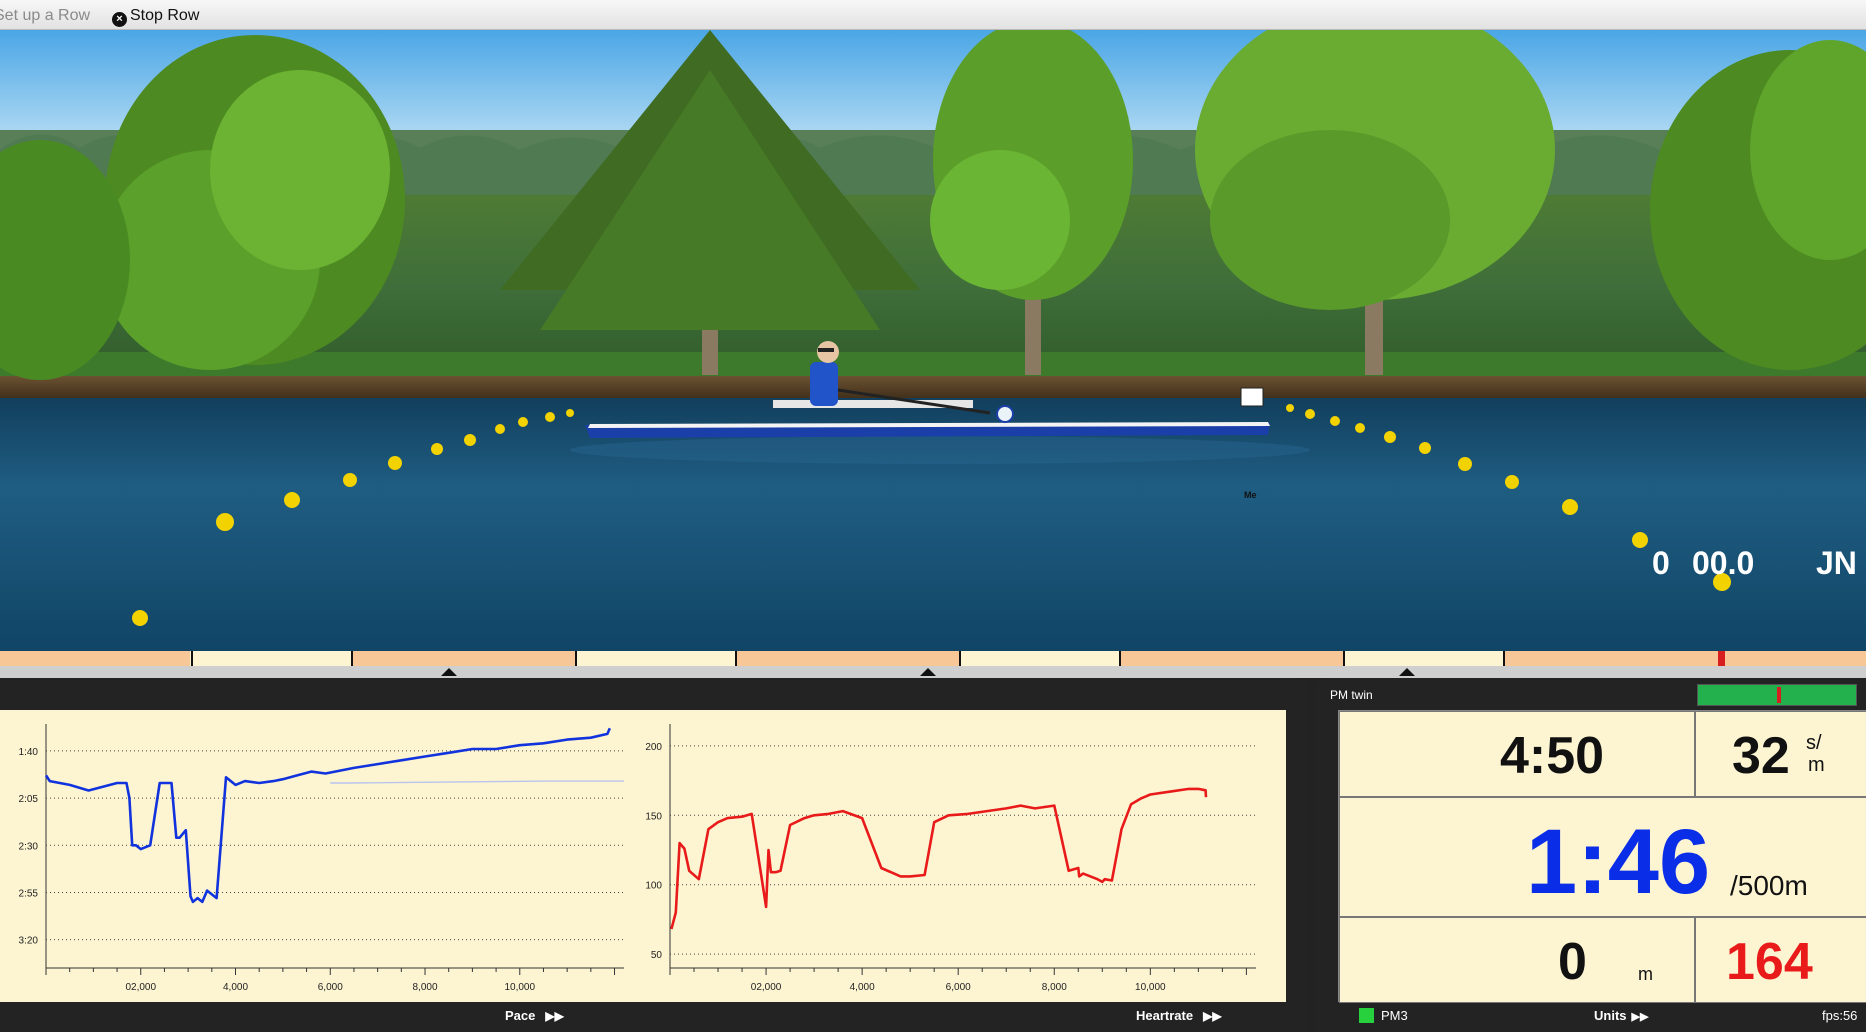 The image size is (1866, 1032). I want to click on pace-chart-toggle: Pace ▶▶, so click(534, 1015).